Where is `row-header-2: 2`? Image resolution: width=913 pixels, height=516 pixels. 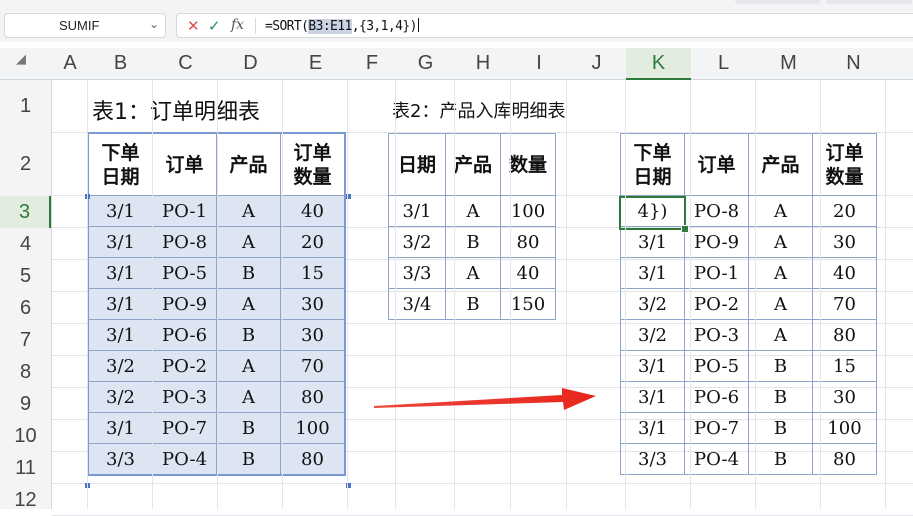 row-header-2: 2 is located at coordinates (25, 164).